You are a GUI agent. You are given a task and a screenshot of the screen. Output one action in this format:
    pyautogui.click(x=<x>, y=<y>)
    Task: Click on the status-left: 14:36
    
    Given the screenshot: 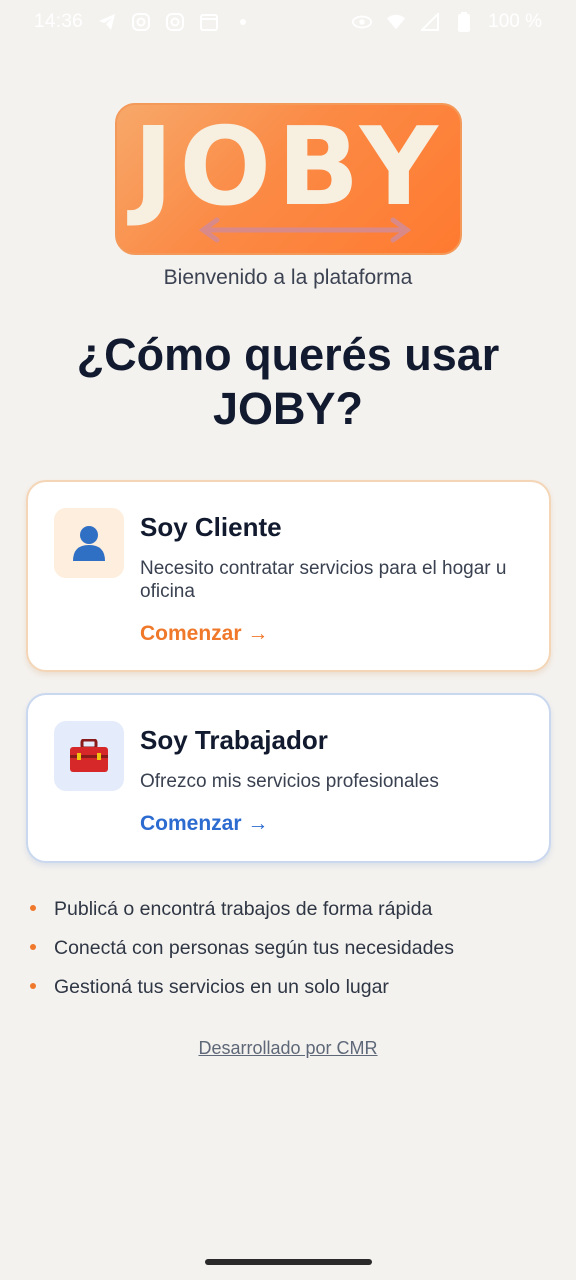 What is the action you would take?
    pyautogui.click(x=143, y=22)
    